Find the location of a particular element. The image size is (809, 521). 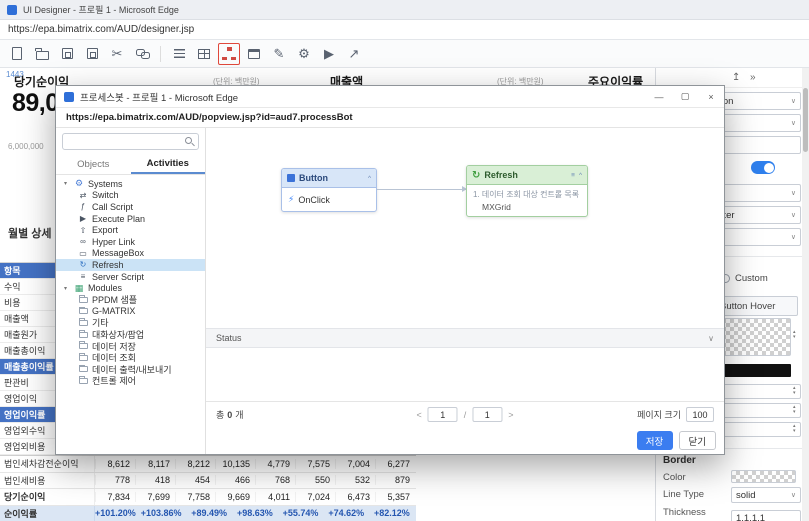

toggle-switch is located at coordinates (763, 167).